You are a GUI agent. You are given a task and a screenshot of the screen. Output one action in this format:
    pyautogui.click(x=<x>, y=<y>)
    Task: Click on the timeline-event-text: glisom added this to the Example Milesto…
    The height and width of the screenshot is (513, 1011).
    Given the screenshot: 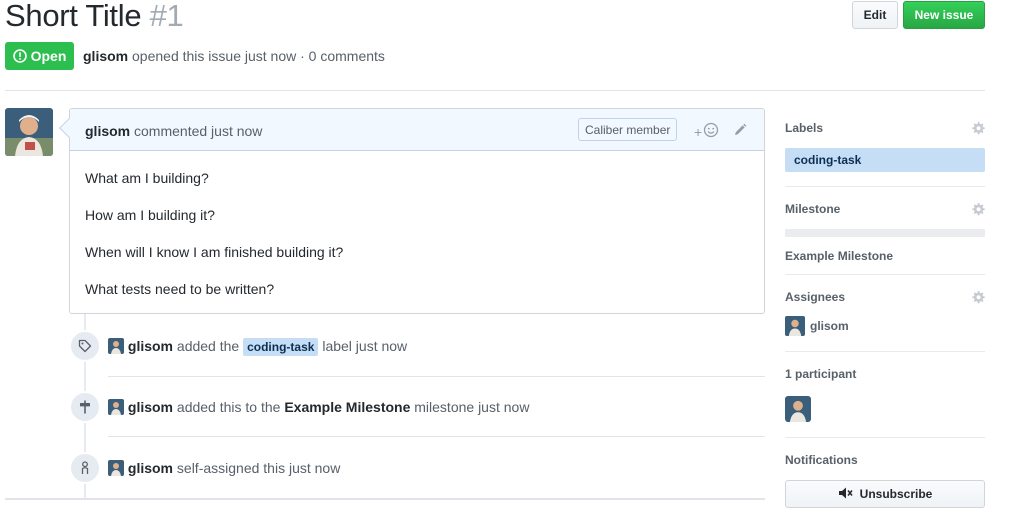 What is the action you would take?
    pyautogui.click(x=318, y=407)
    